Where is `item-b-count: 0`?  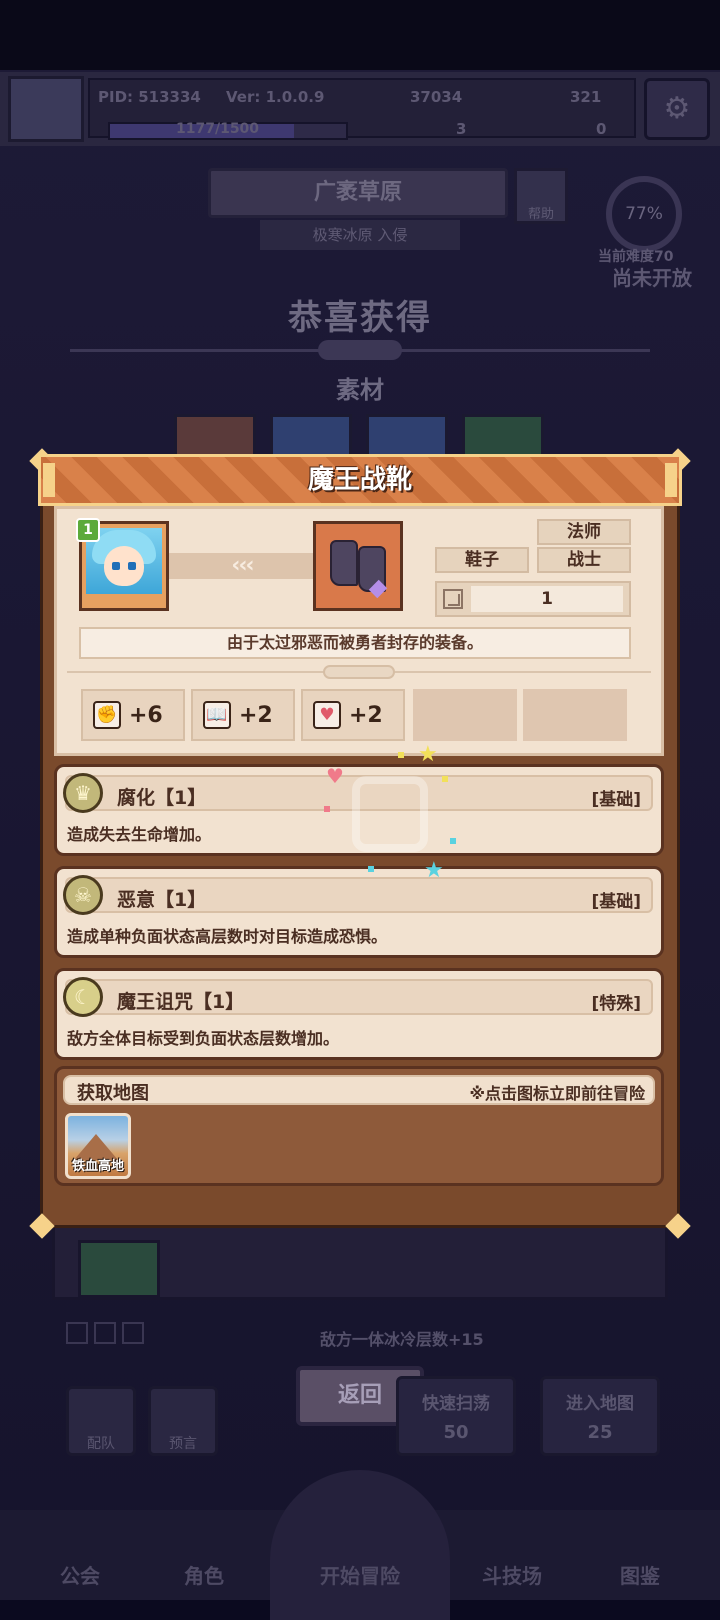
item-b-count: 0 is located at coordinates (601, 129).